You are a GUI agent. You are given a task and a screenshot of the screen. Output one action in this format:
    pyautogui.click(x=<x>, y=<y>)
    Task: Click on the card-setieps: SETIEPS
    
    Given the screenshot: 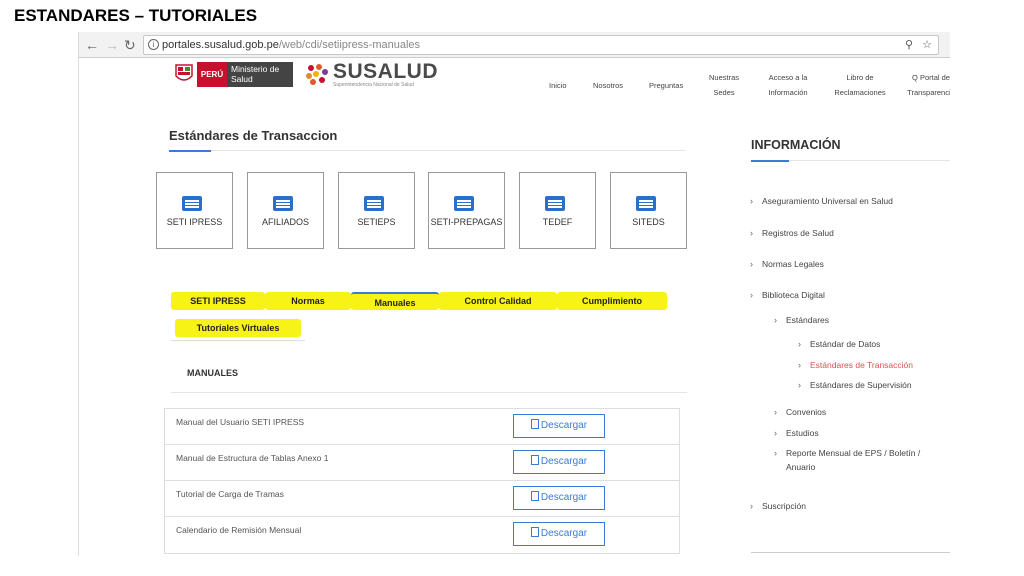 What is the action you would take?
    pyautogui.click(x=376, y=210)
    